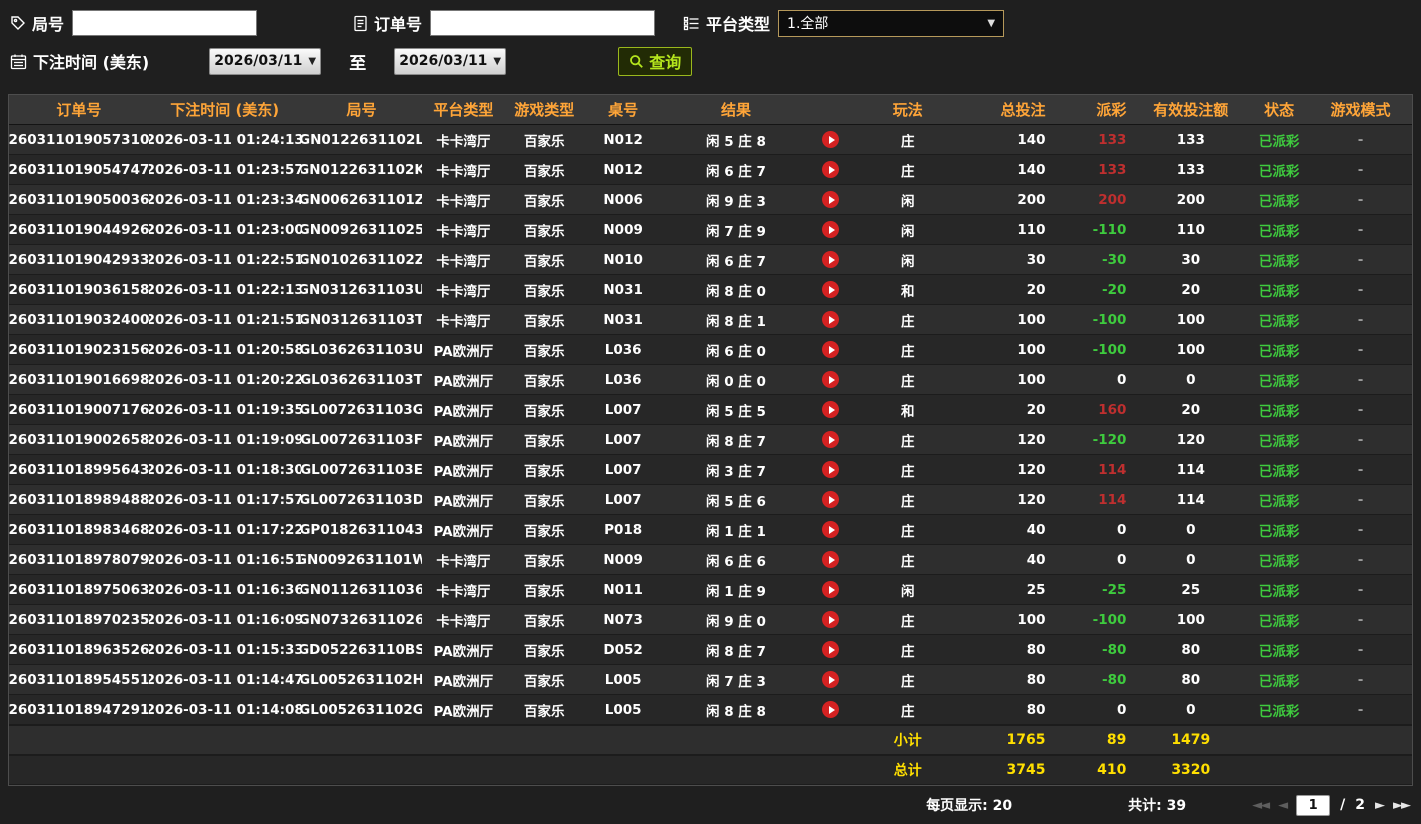  What do you see at coordinates (1190, 199) in the screenshot?
I see `cell-valid_bet: 200` at bounding box center [1190, 199].